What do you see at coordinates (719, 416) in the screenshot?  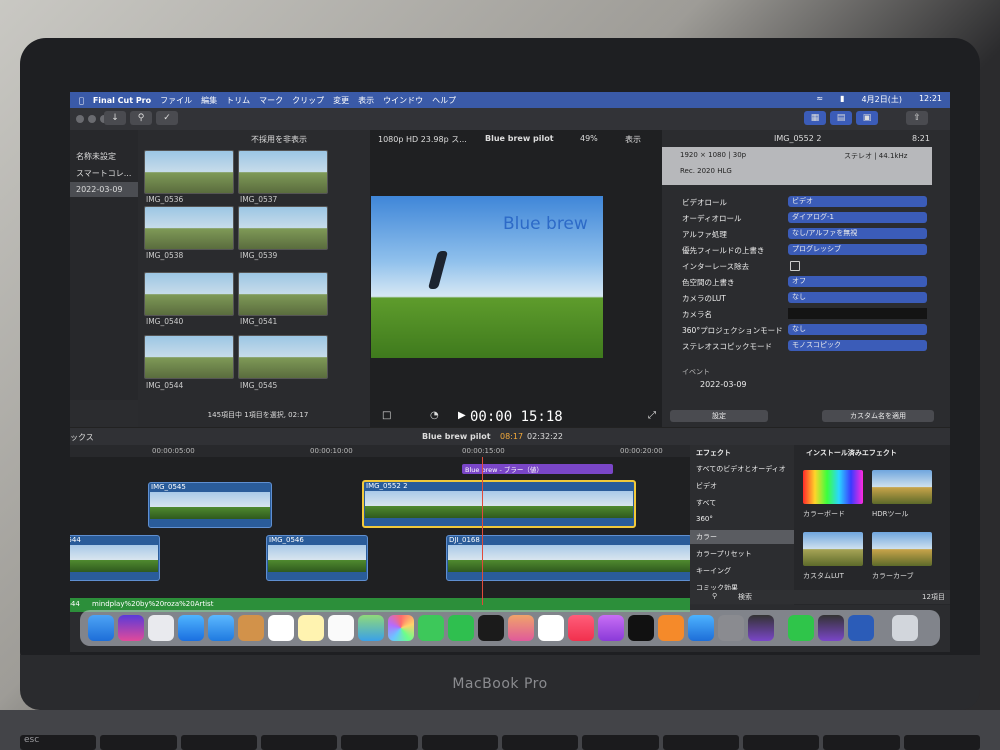 I see `settings-button: 設定` at bounding box center [719, 416].